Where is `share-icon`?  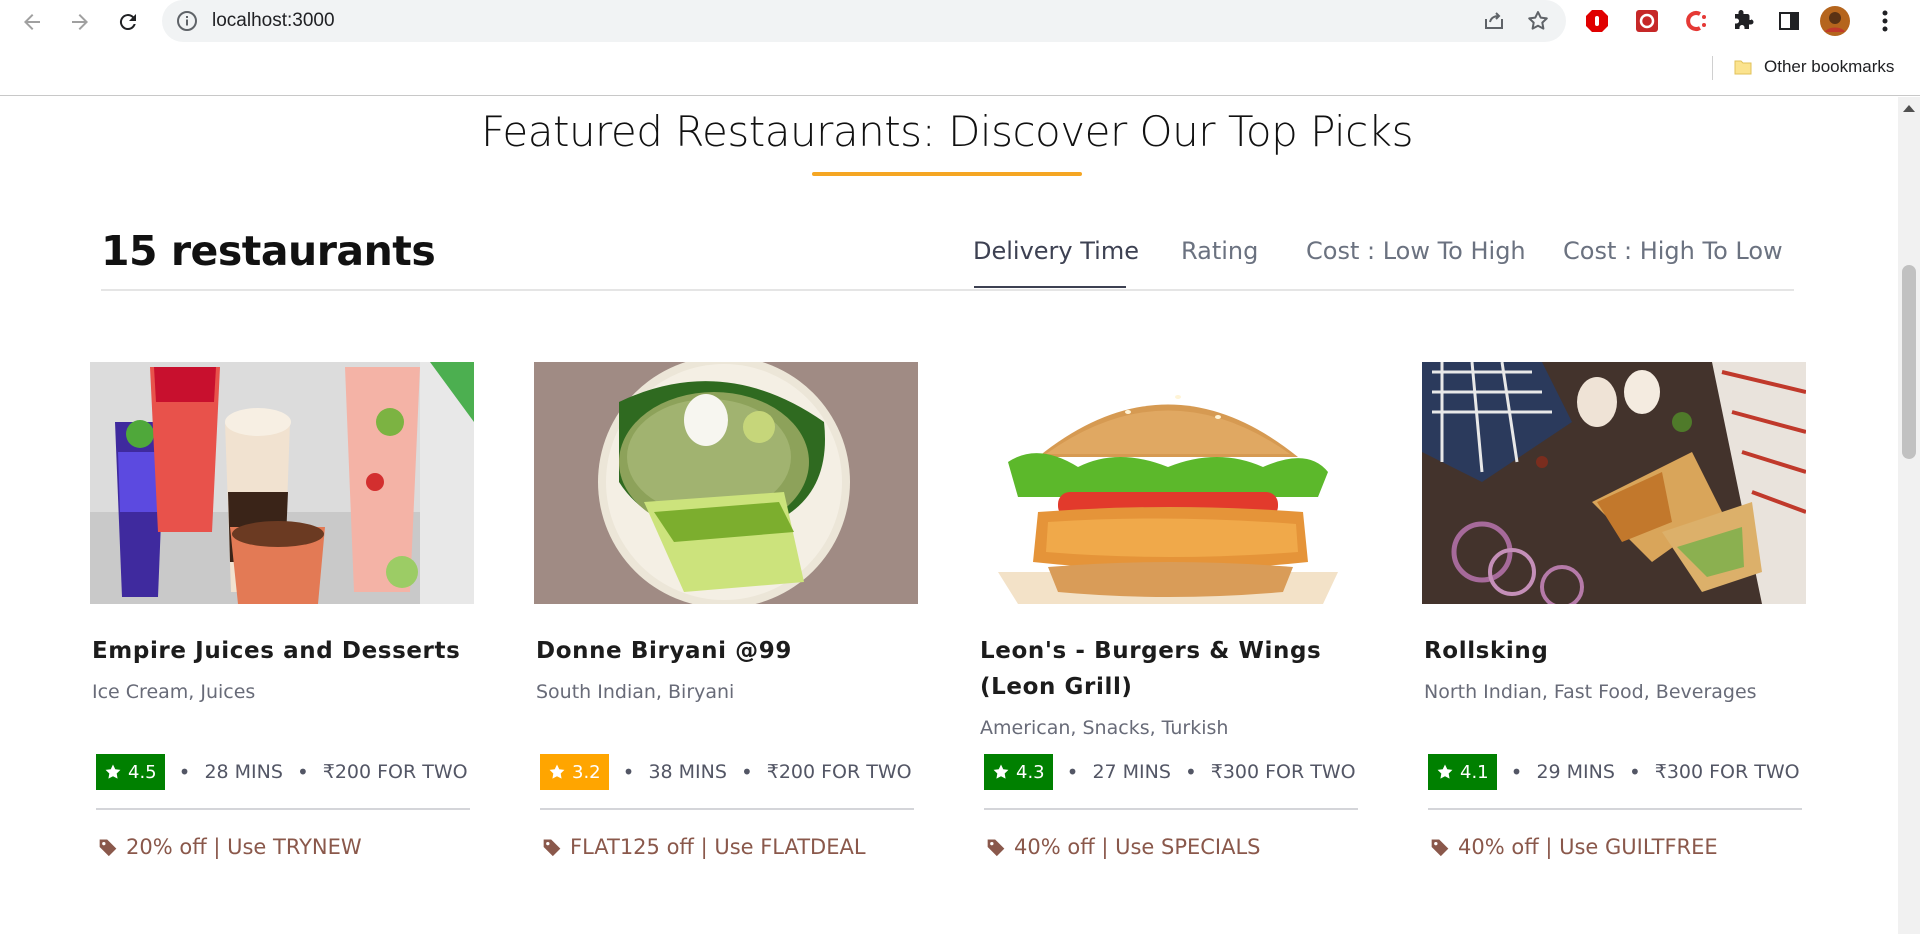
share-icon is located at coordinates (1494, 23).